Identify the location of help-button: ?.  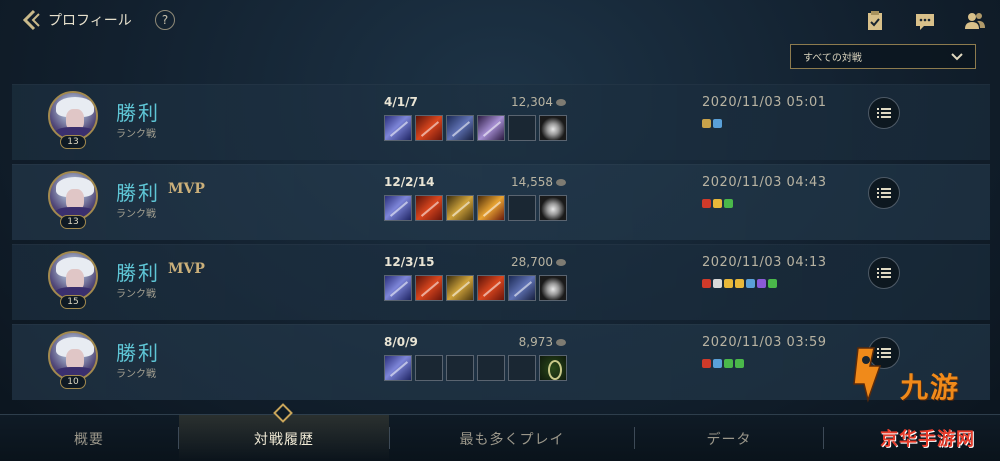
(165, 20).